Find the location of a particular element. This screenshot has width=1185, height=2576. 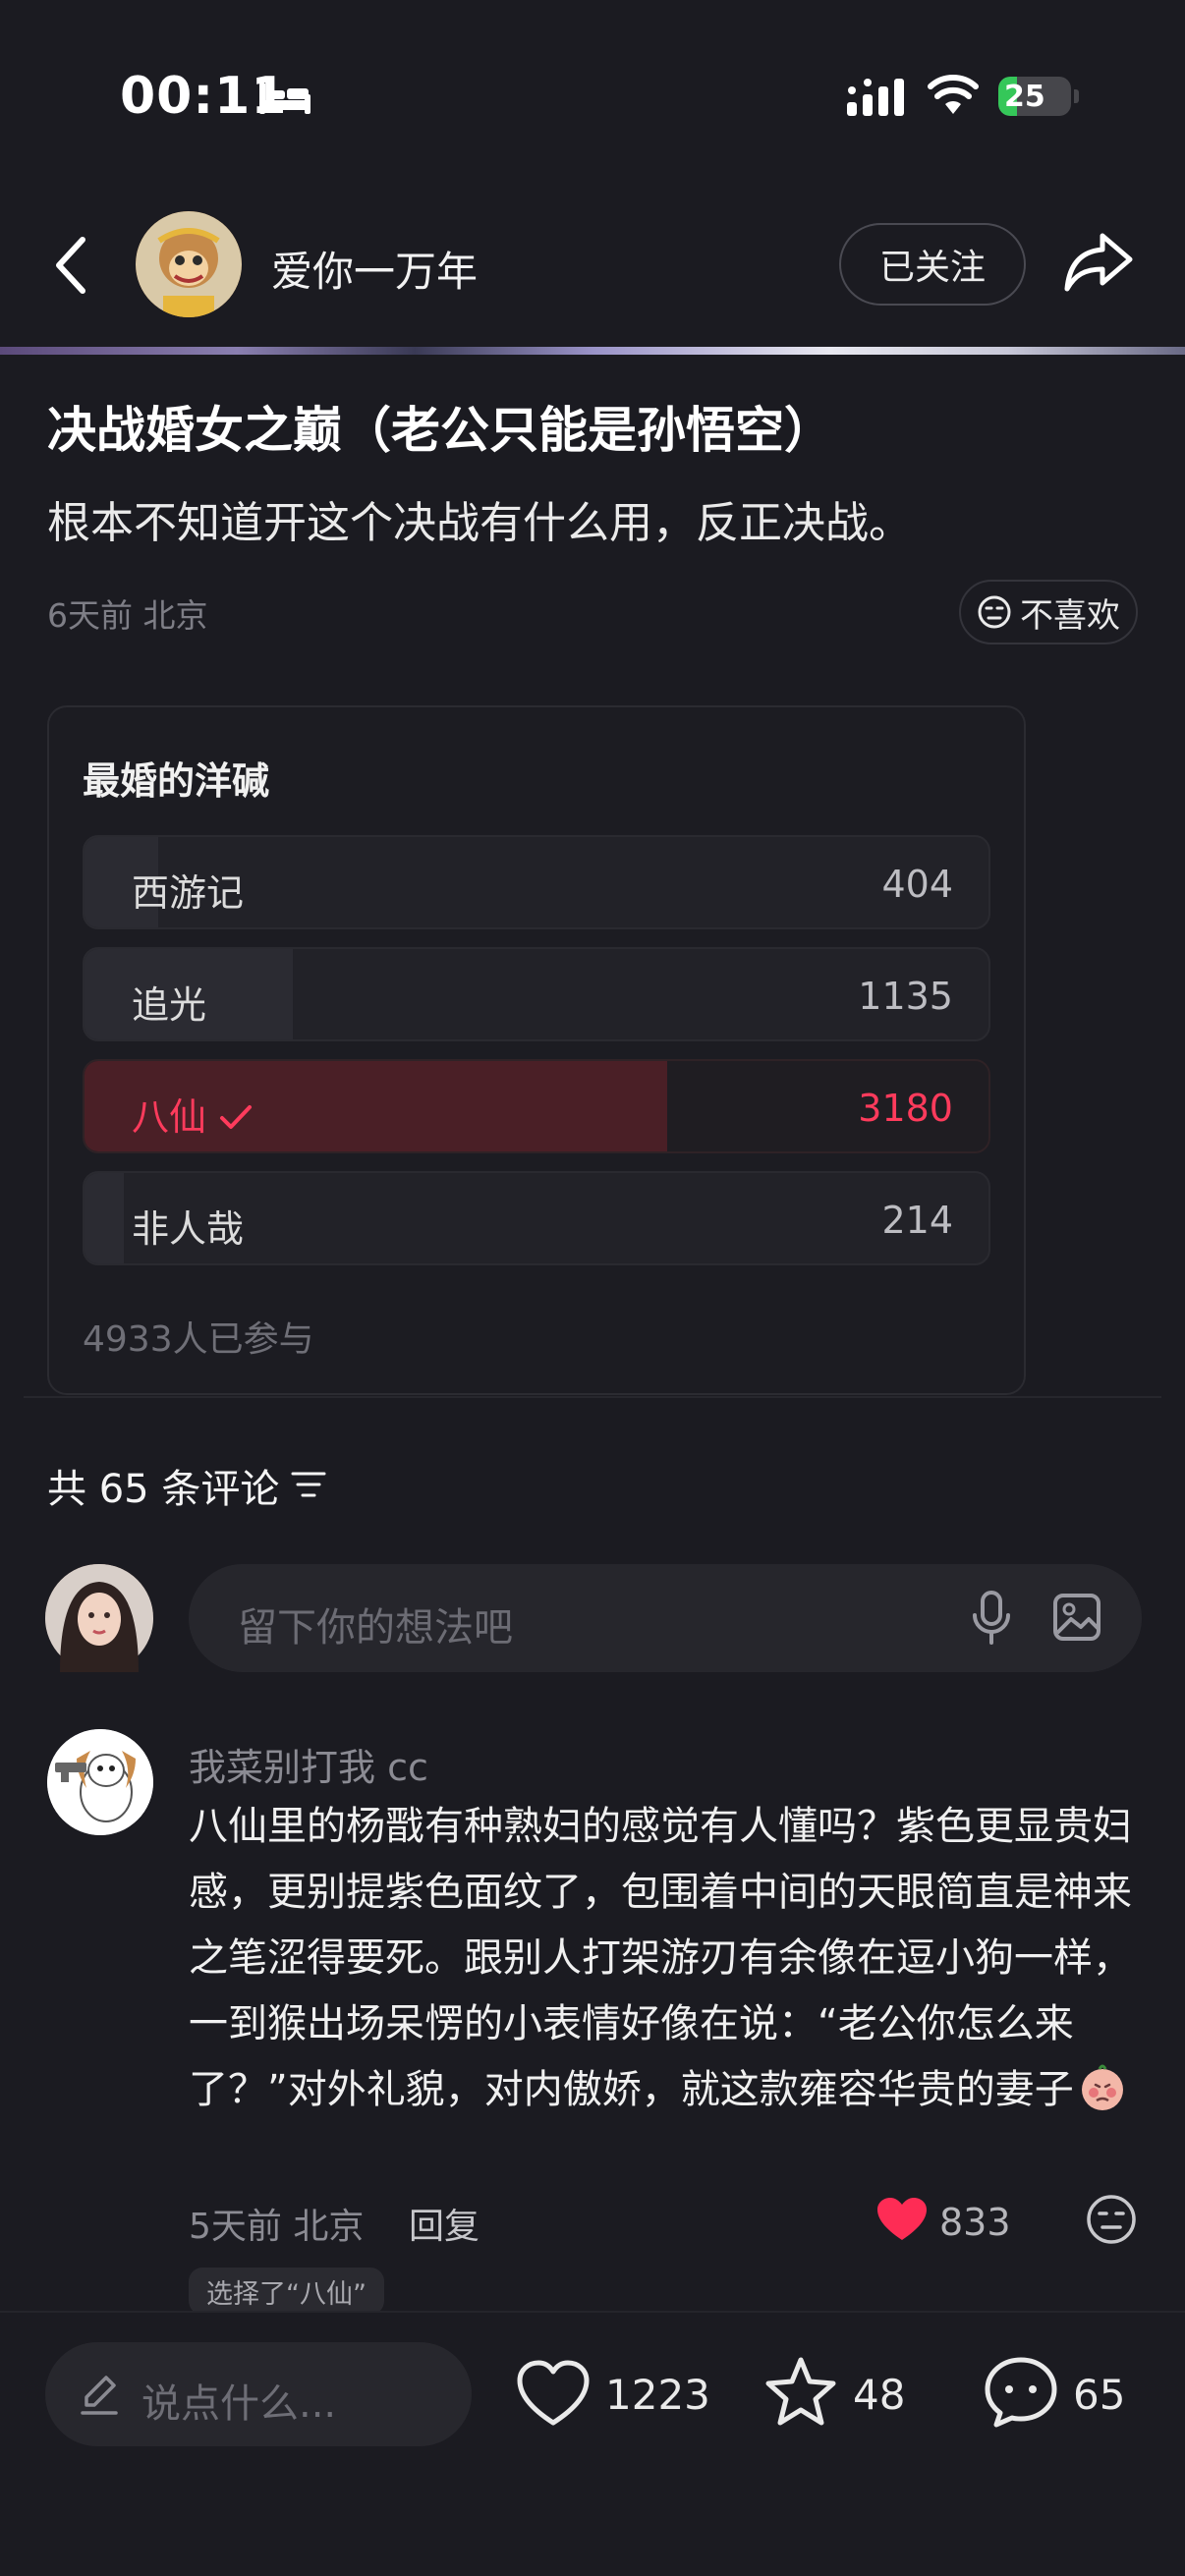

poll-option: 追光 1135 is located at coordinates (536, 994).